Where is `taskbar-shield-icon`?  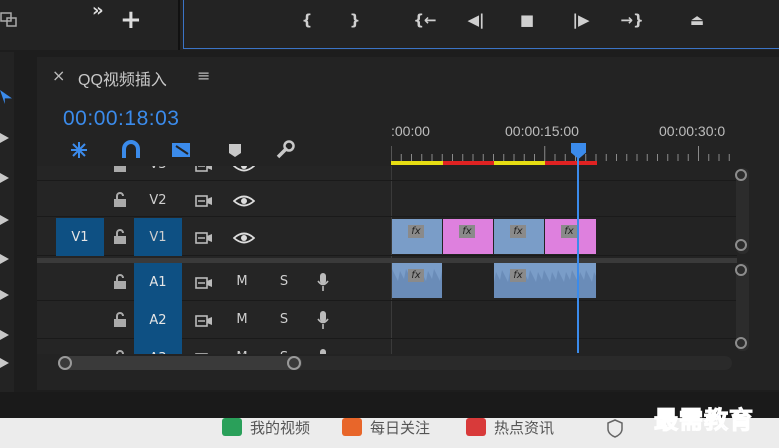
taskbar-shield-icon is located at coordinates (615, 428).